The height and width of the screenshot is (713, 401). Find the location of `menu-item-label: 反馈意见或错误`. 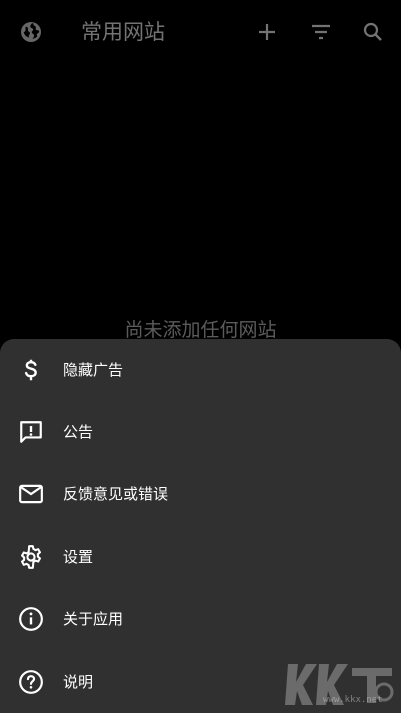

menu-item-label: 反馈意见或错误 is located at coordinates (116, 494).